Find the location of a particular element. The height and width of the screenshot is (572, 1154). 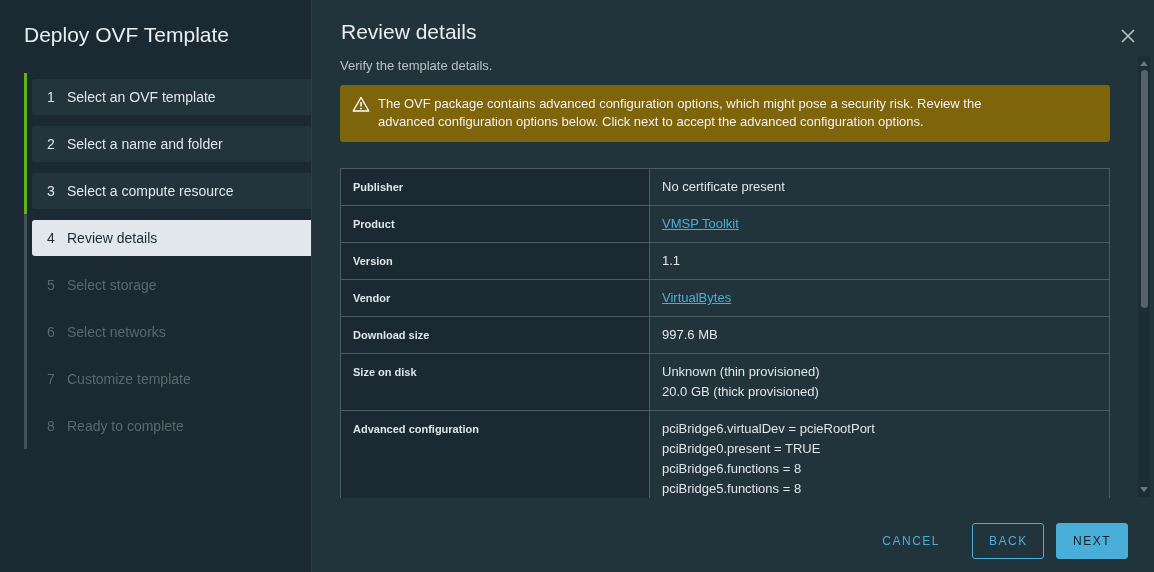

cell-text: 20.0 GB (thick provisioned) is located at coordinates (741, 392).